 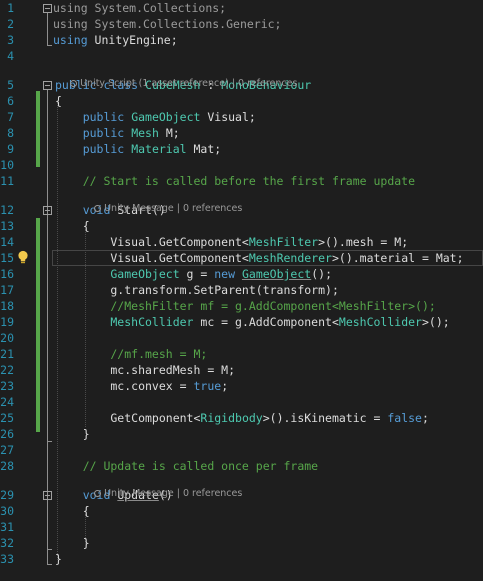 What do you see at coordinates (155, 117) in the screenshot?
I see `code-line: public GameObject Visual;` at bounding box center [155, 117].